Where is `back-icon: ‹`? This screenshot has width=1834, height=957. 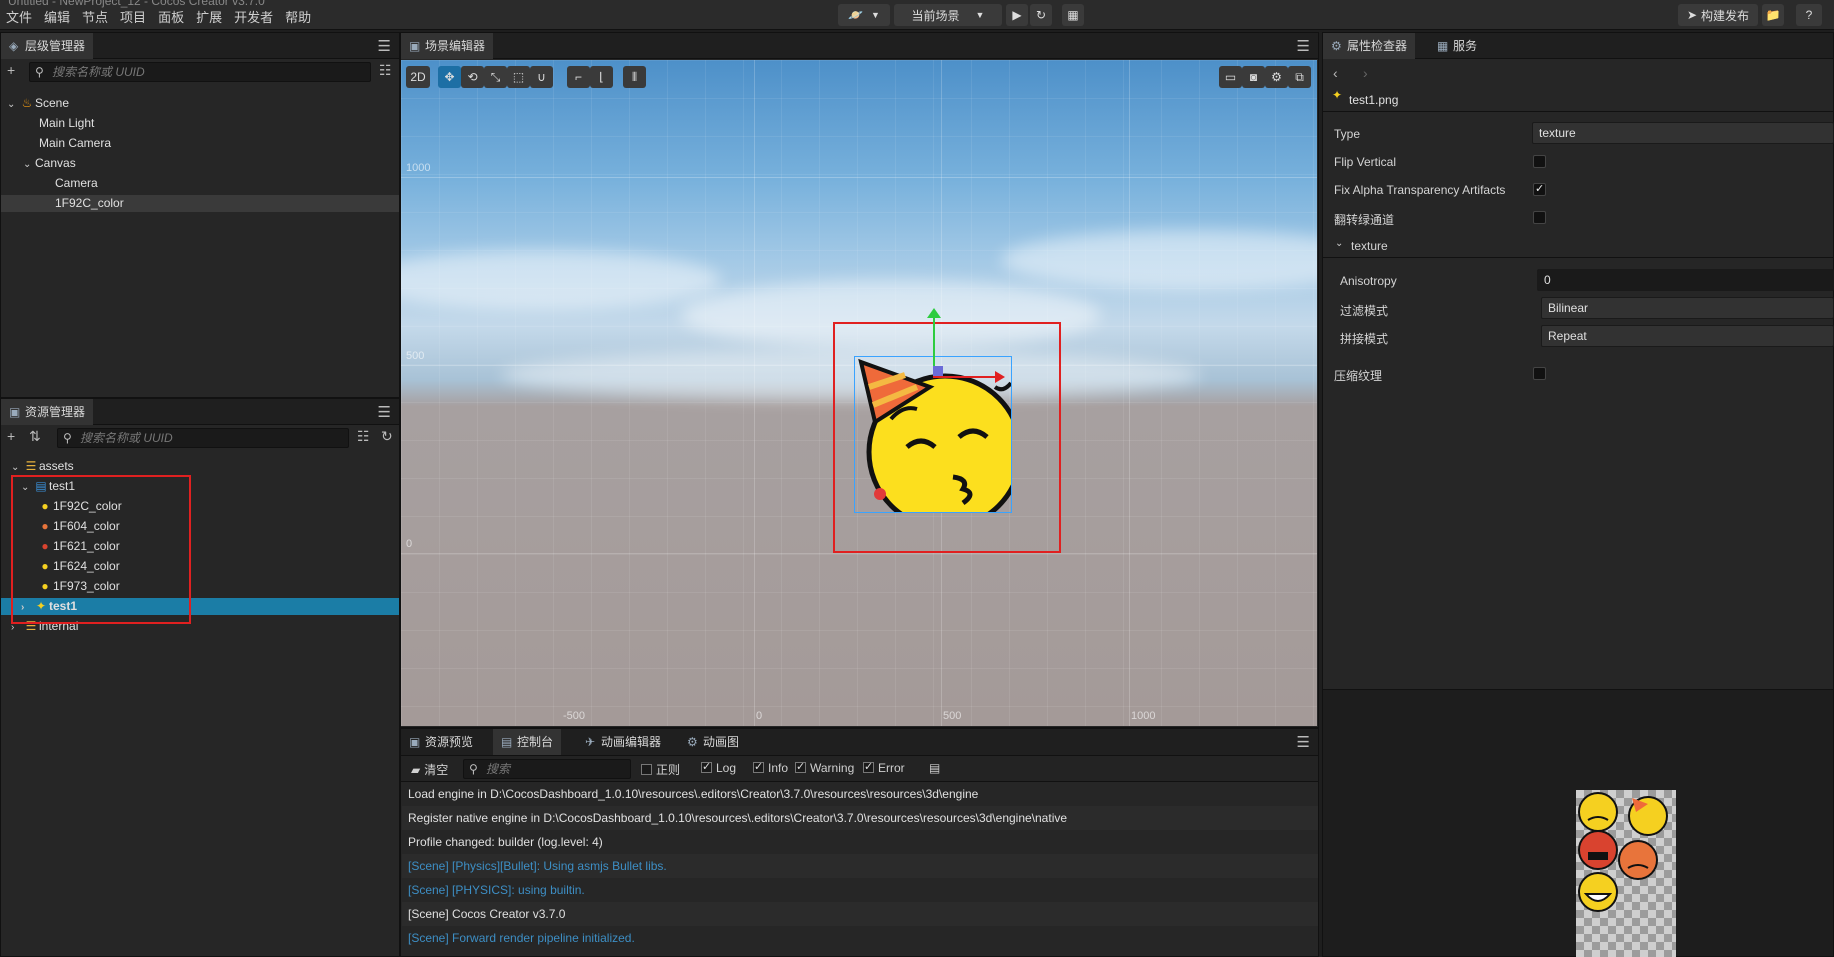
back-icon: ‹ is located at coordinates (1335, 73).